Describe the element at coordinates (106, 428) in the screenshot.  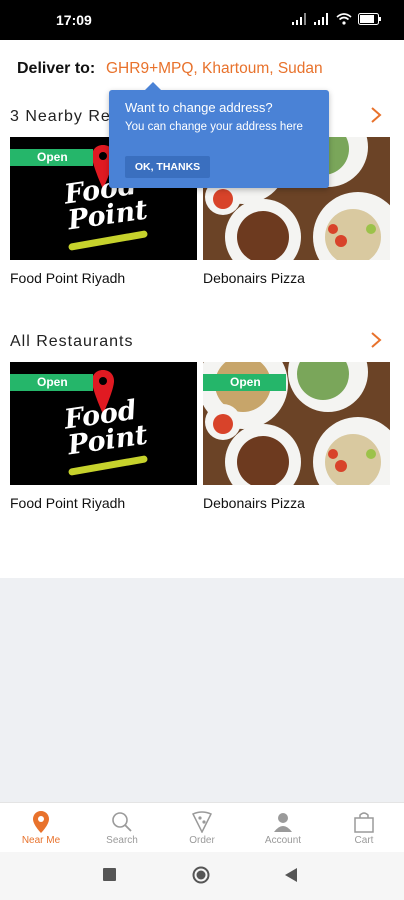
I see `food-point-logo: Food Point` at that location.